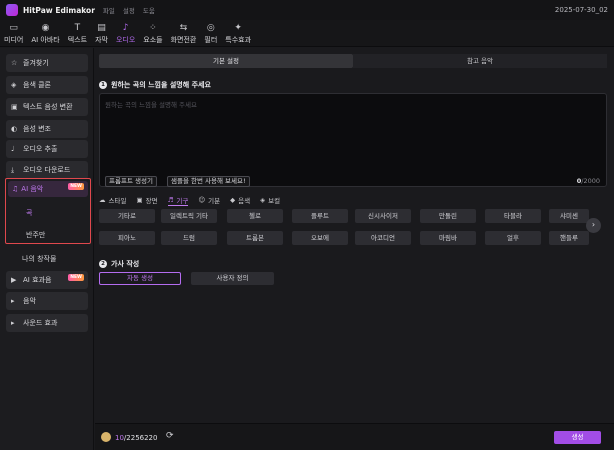 This screenshot has width=614, height=450. Describe the element at coordinates (588, 181) in the screenshot. I see `char-counter: 0/2000` at that location.